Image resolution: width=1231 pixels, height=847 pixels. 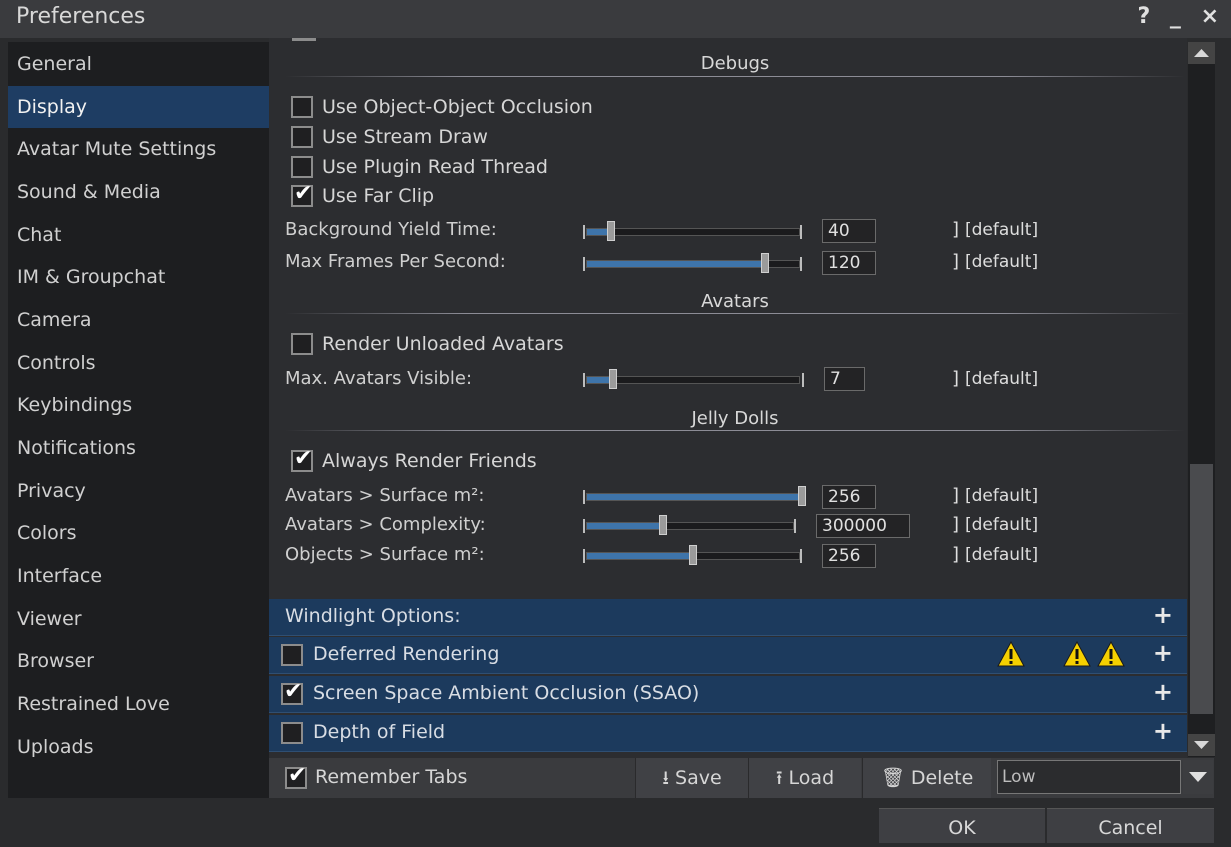 I want to click on sidebar-item-im-groupchat: IM & Groupchat, so click(x=138, y=277).